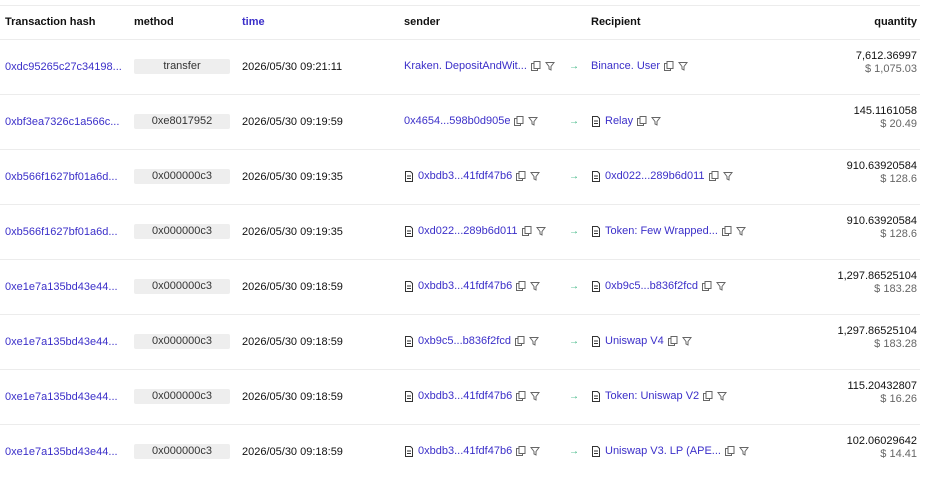 The height and width of the screenshot is (478, 932). Describe the element at coordinates (292, 67) in the screenshot. I see `time-value: 2026/05/30 09:21:11` at that location.